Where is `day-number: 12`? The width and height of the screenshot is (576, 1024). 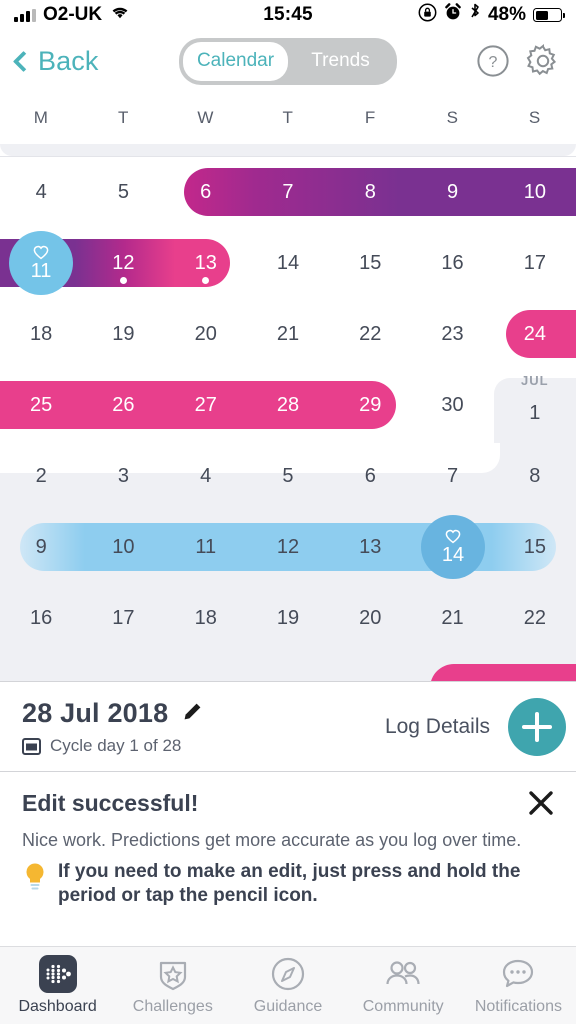
day-number: 12 is located at coordinates (288, 546).